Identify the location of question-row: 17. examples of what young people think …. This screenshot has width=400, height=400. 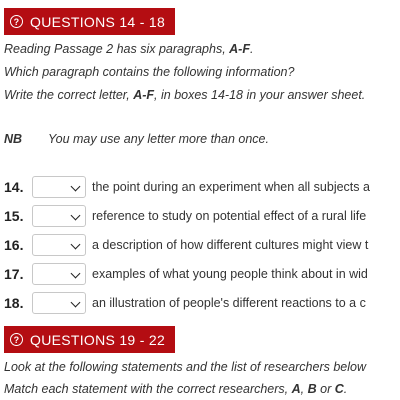
(186, 274).